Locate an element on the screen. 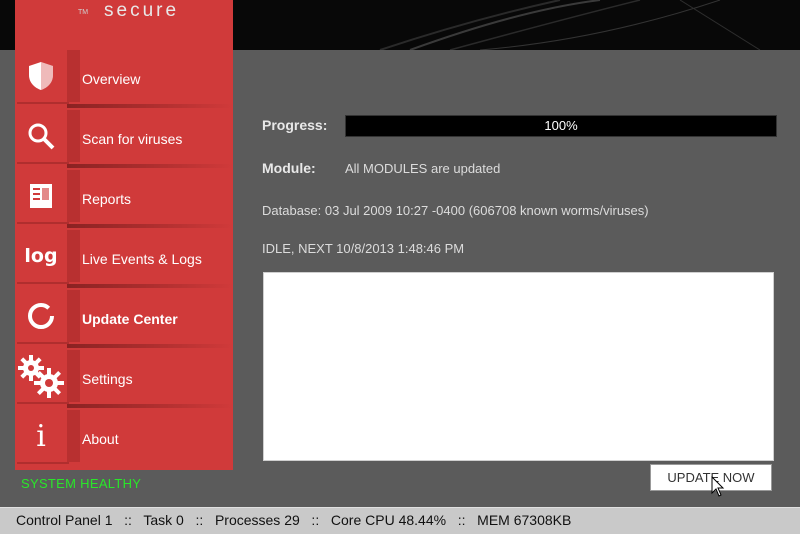 This screenshot has height=534, width=800. sidebar-item-label: About is located at coordinates (100, 439).